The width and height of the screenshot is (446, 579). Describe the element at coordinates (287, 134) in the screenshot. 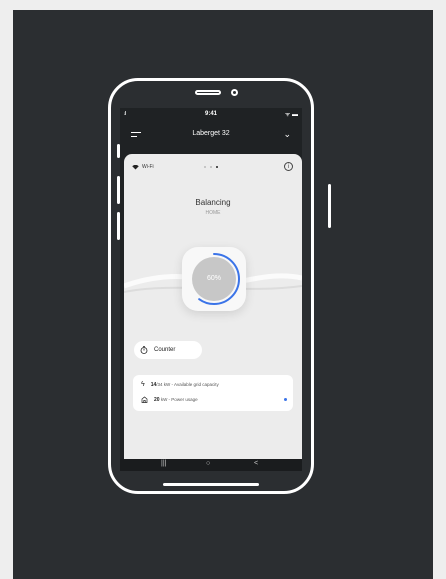

I see `chevron-down-icon: ⌄` at that location.